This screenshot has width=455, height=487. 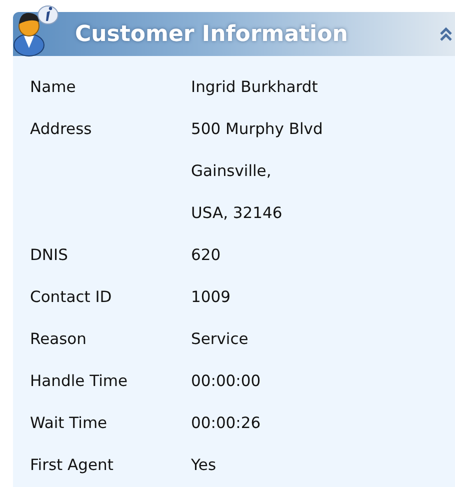 What do you see at coordinates (61, 129) in the screenshot?
I see `field-label: Address` at bounding box center [61, 129].